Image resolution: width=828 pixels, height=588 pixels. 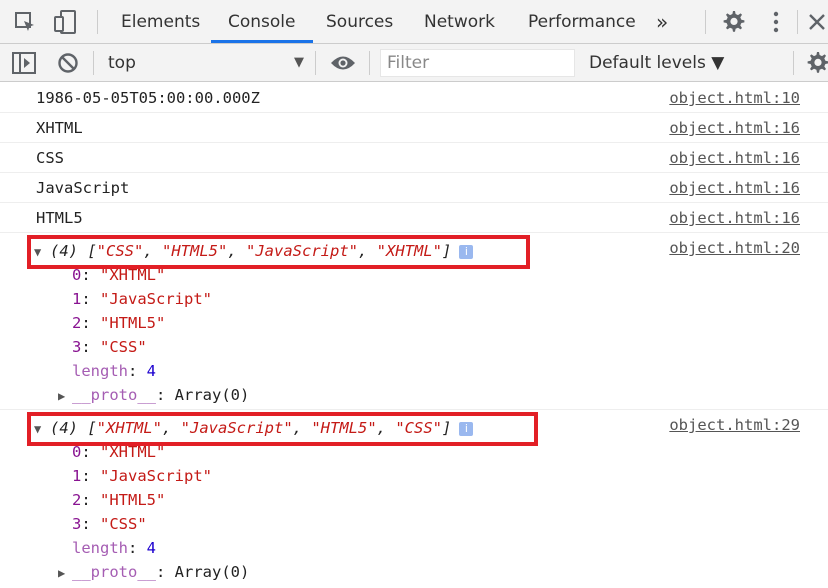 I want to click on tab-elements: Elements, so click(x=160, y=21).